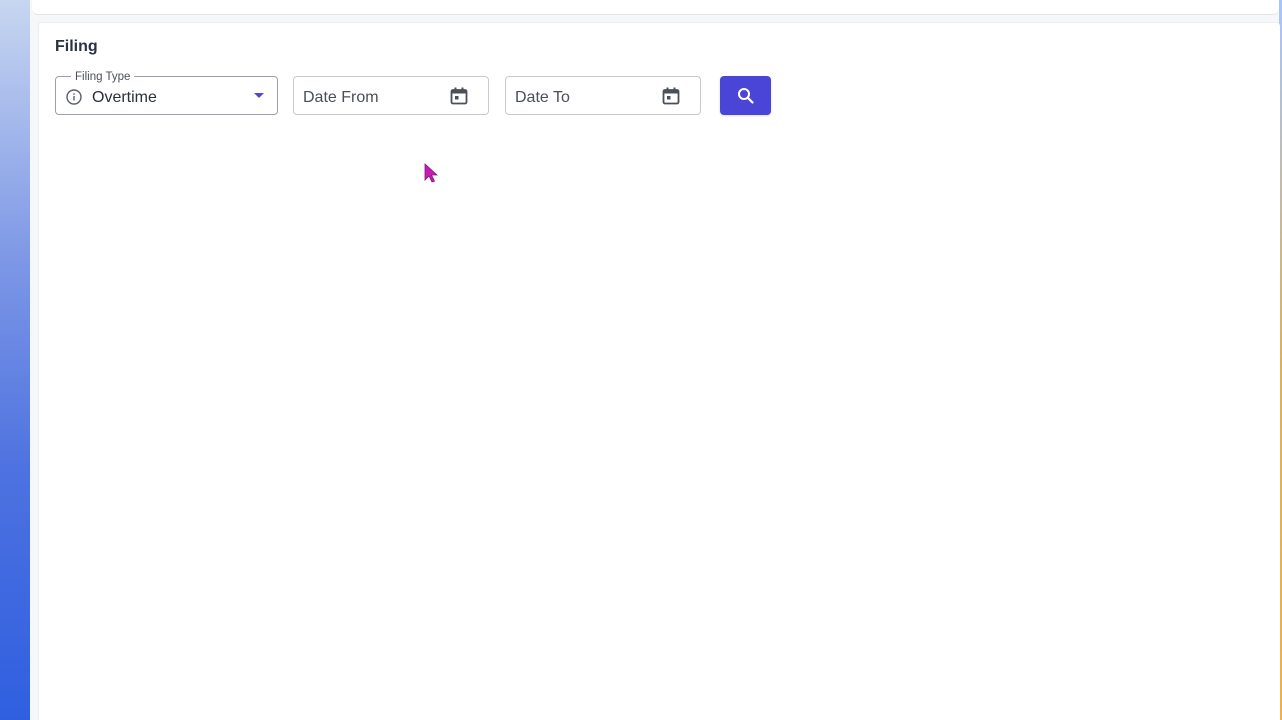  Describe the element at coordinates (655, 7) in the screenshot. I see `top-bar` at that location.